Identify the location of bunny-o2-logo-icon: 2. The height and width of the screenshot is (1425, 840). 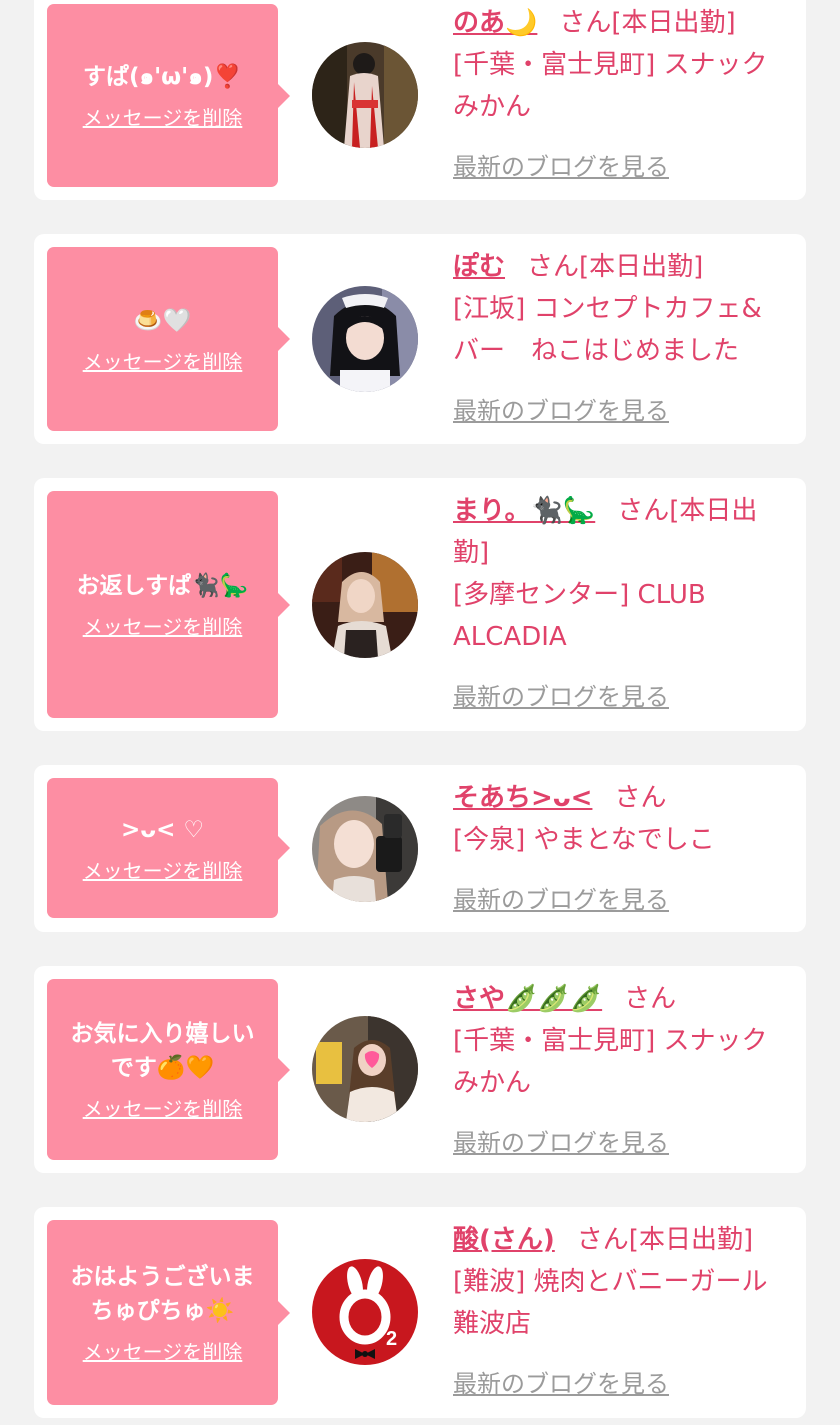
(365, 1312).